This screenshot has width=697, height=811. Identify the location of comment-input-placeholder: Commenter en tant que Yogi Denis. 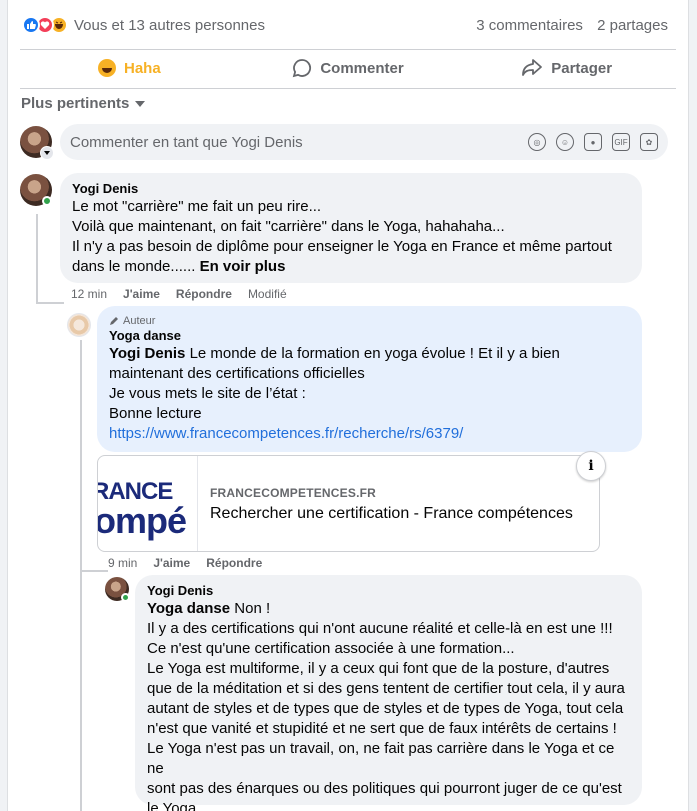
(186, 142).